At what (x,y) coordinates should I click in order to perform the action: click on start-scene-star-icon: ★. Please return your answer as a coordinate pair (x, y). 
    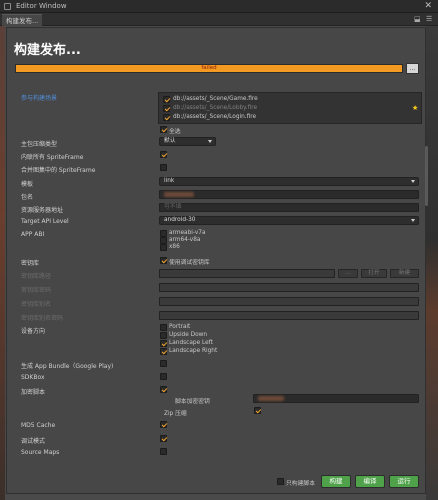
    Looking at the image, I should click on (415, 108).